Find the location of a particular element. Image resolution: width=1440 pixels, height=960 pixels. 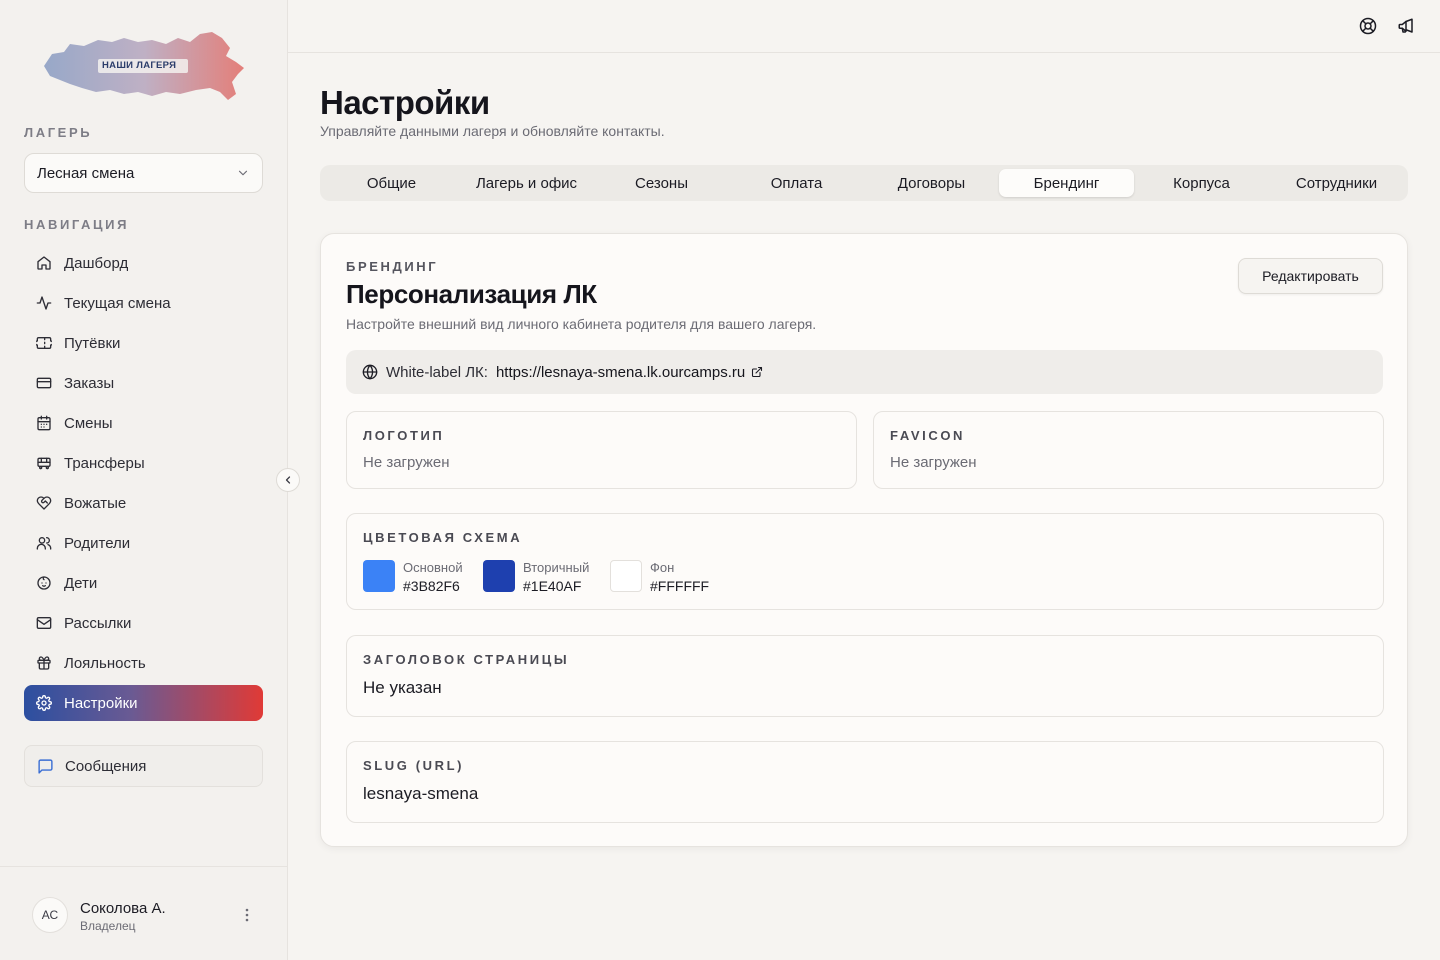

favicon-value: Не загружен is located at coordinates (933, 462).